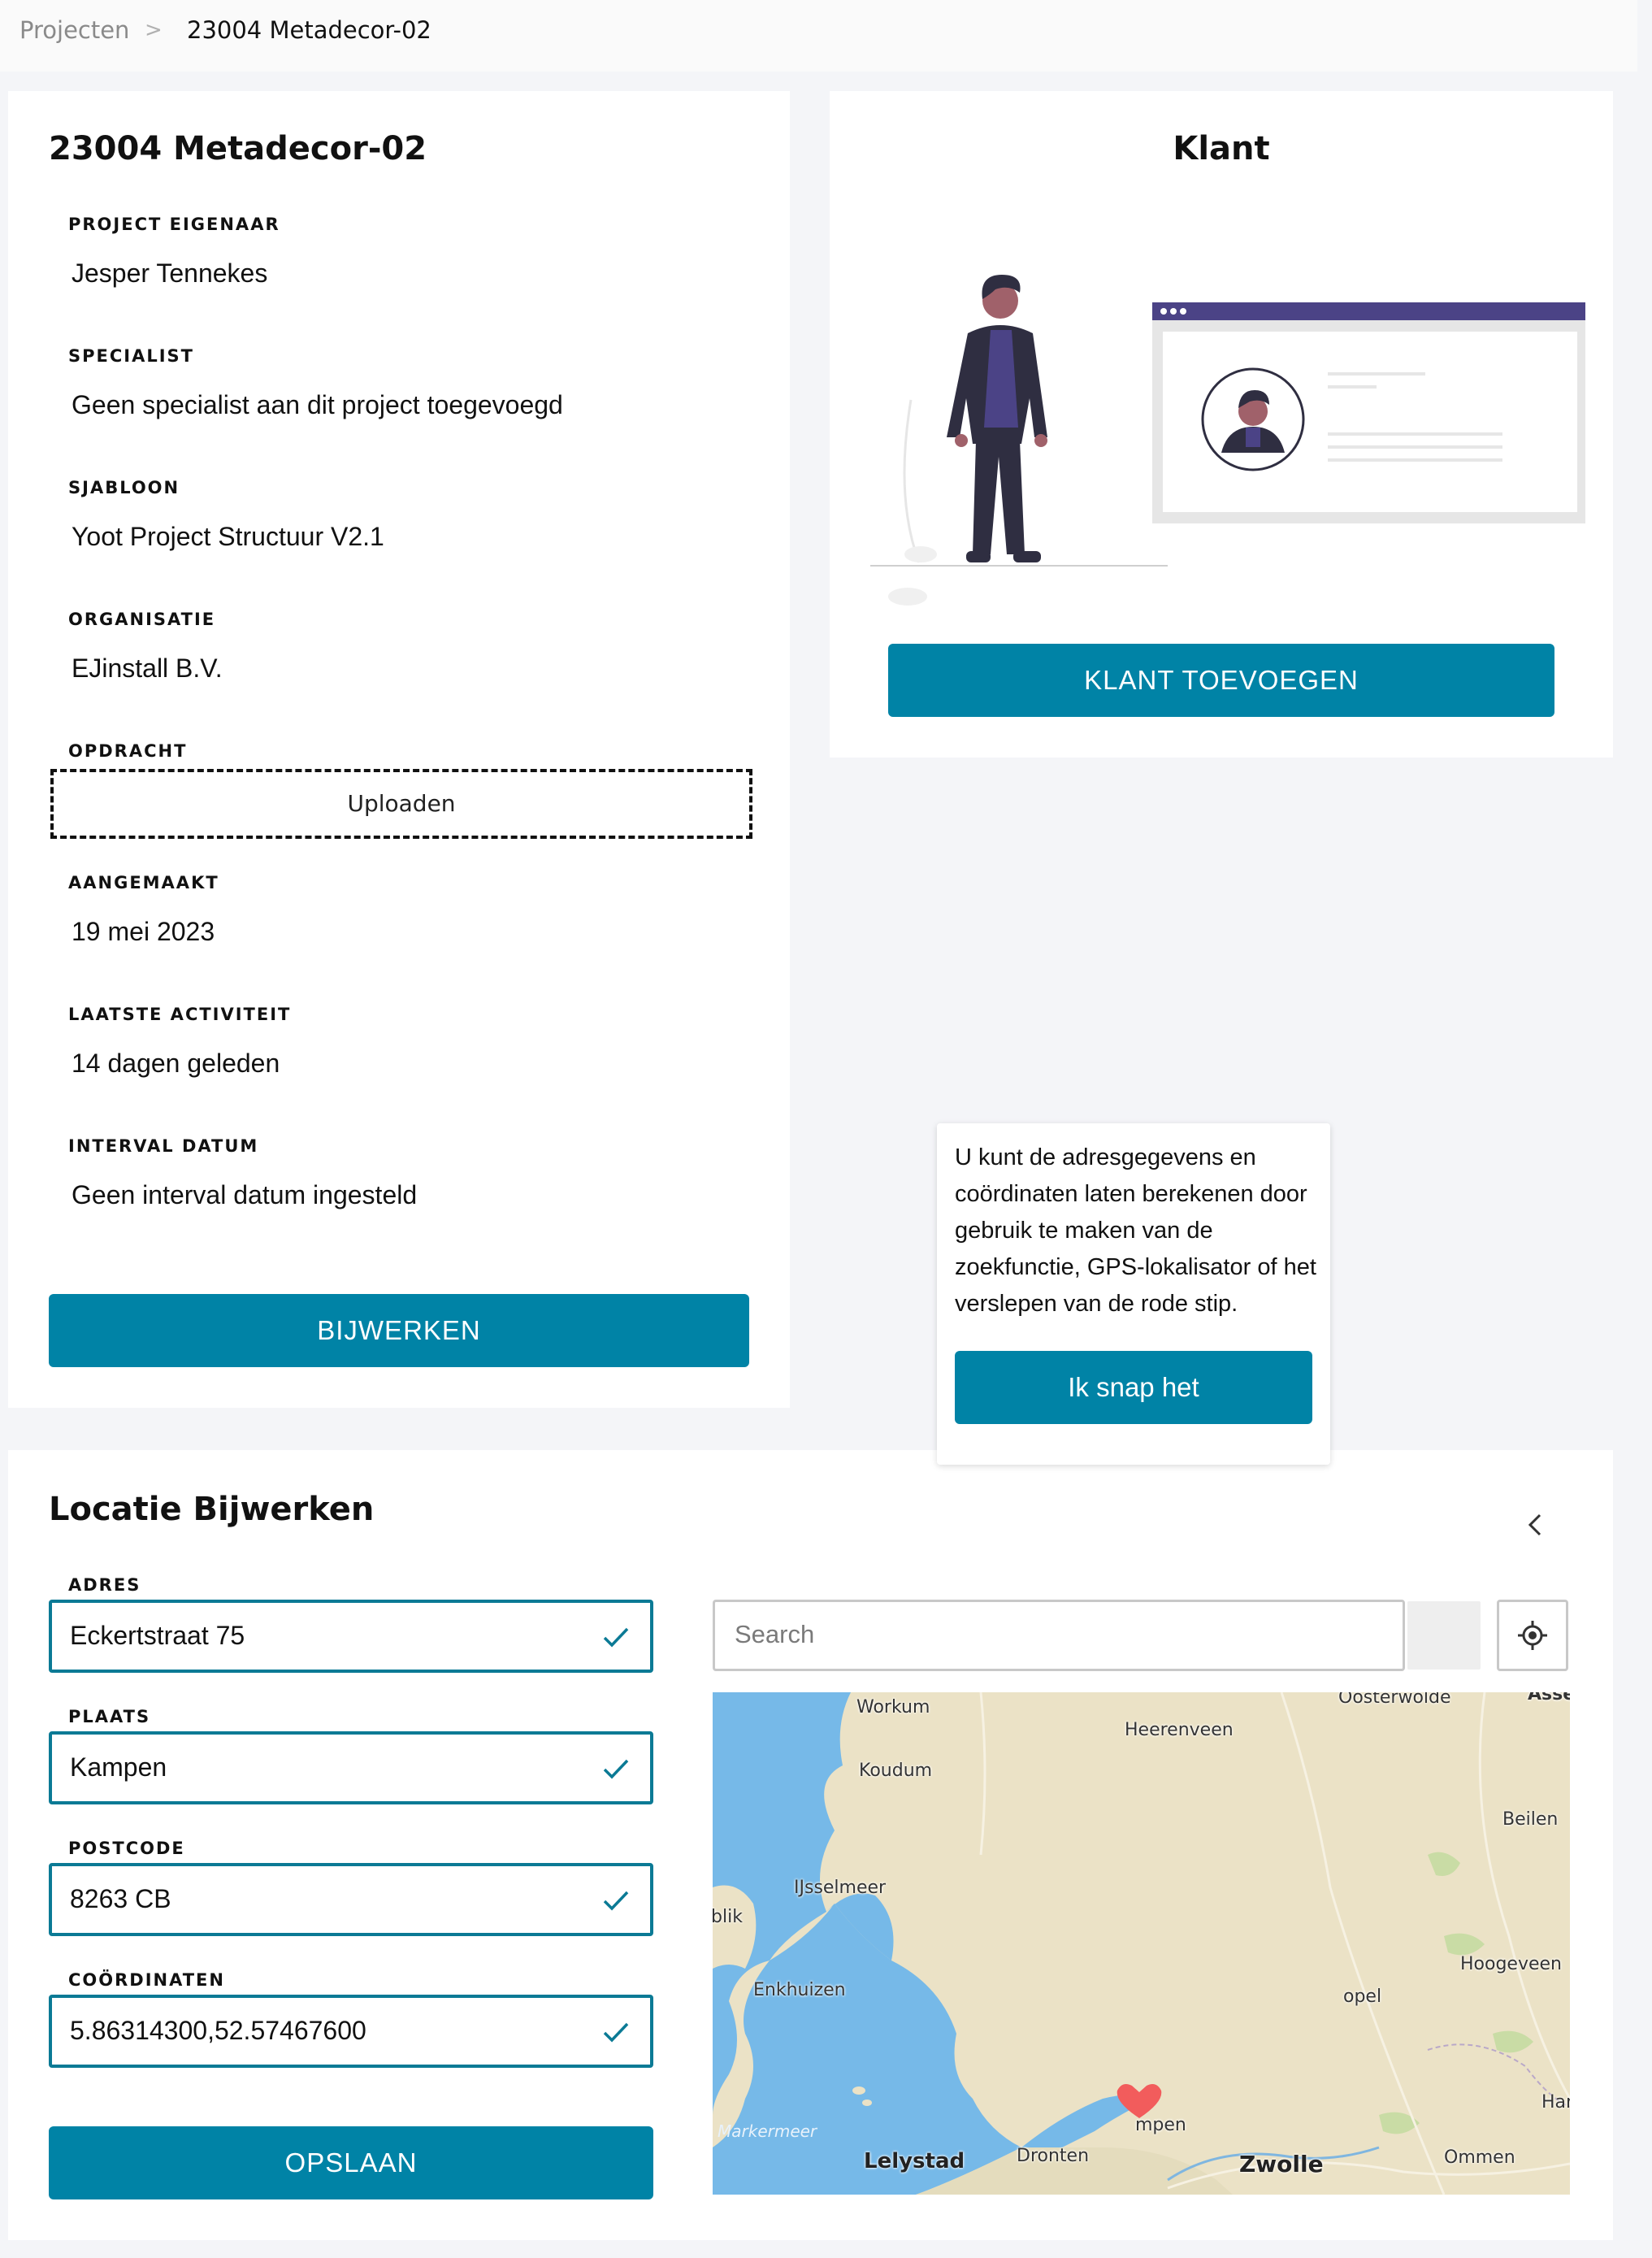 This screenshot has width=1652, height=2258. Describe the element at coordinates (912, 481) in the screenshot. I see `plant-stem` at that location.